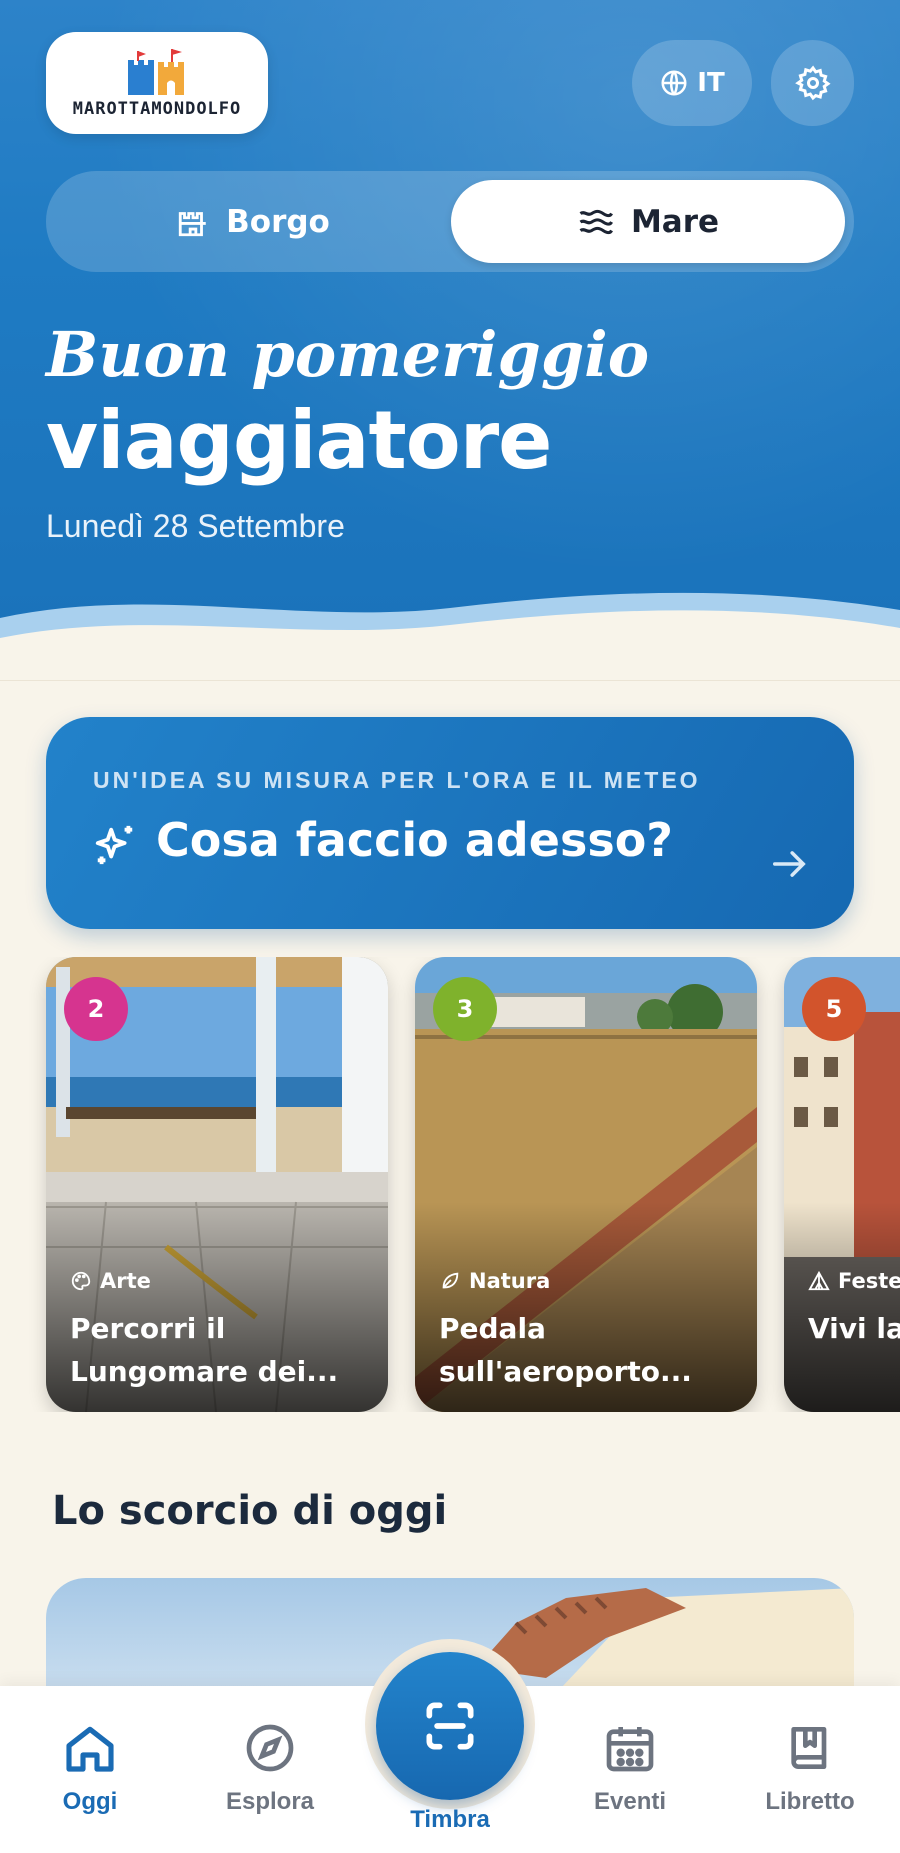 Image resolution: width=900 pixels, height=1853 pixels. Describe the element at coordinates (789, 864) in the screenshot. I see `arrow-right-icon` at that location.